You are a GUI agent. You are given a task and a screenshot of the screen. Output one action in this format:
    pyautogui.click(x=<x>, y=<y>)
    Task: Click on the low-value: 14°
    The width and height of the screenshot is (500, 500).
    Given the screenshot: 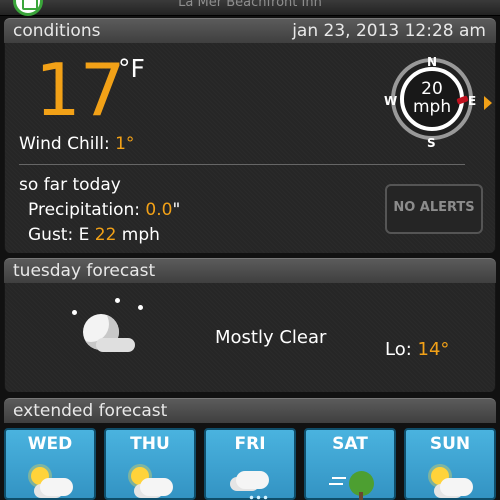 What is the action you would take?
    pyautogui.click(x=433, y=349)
    